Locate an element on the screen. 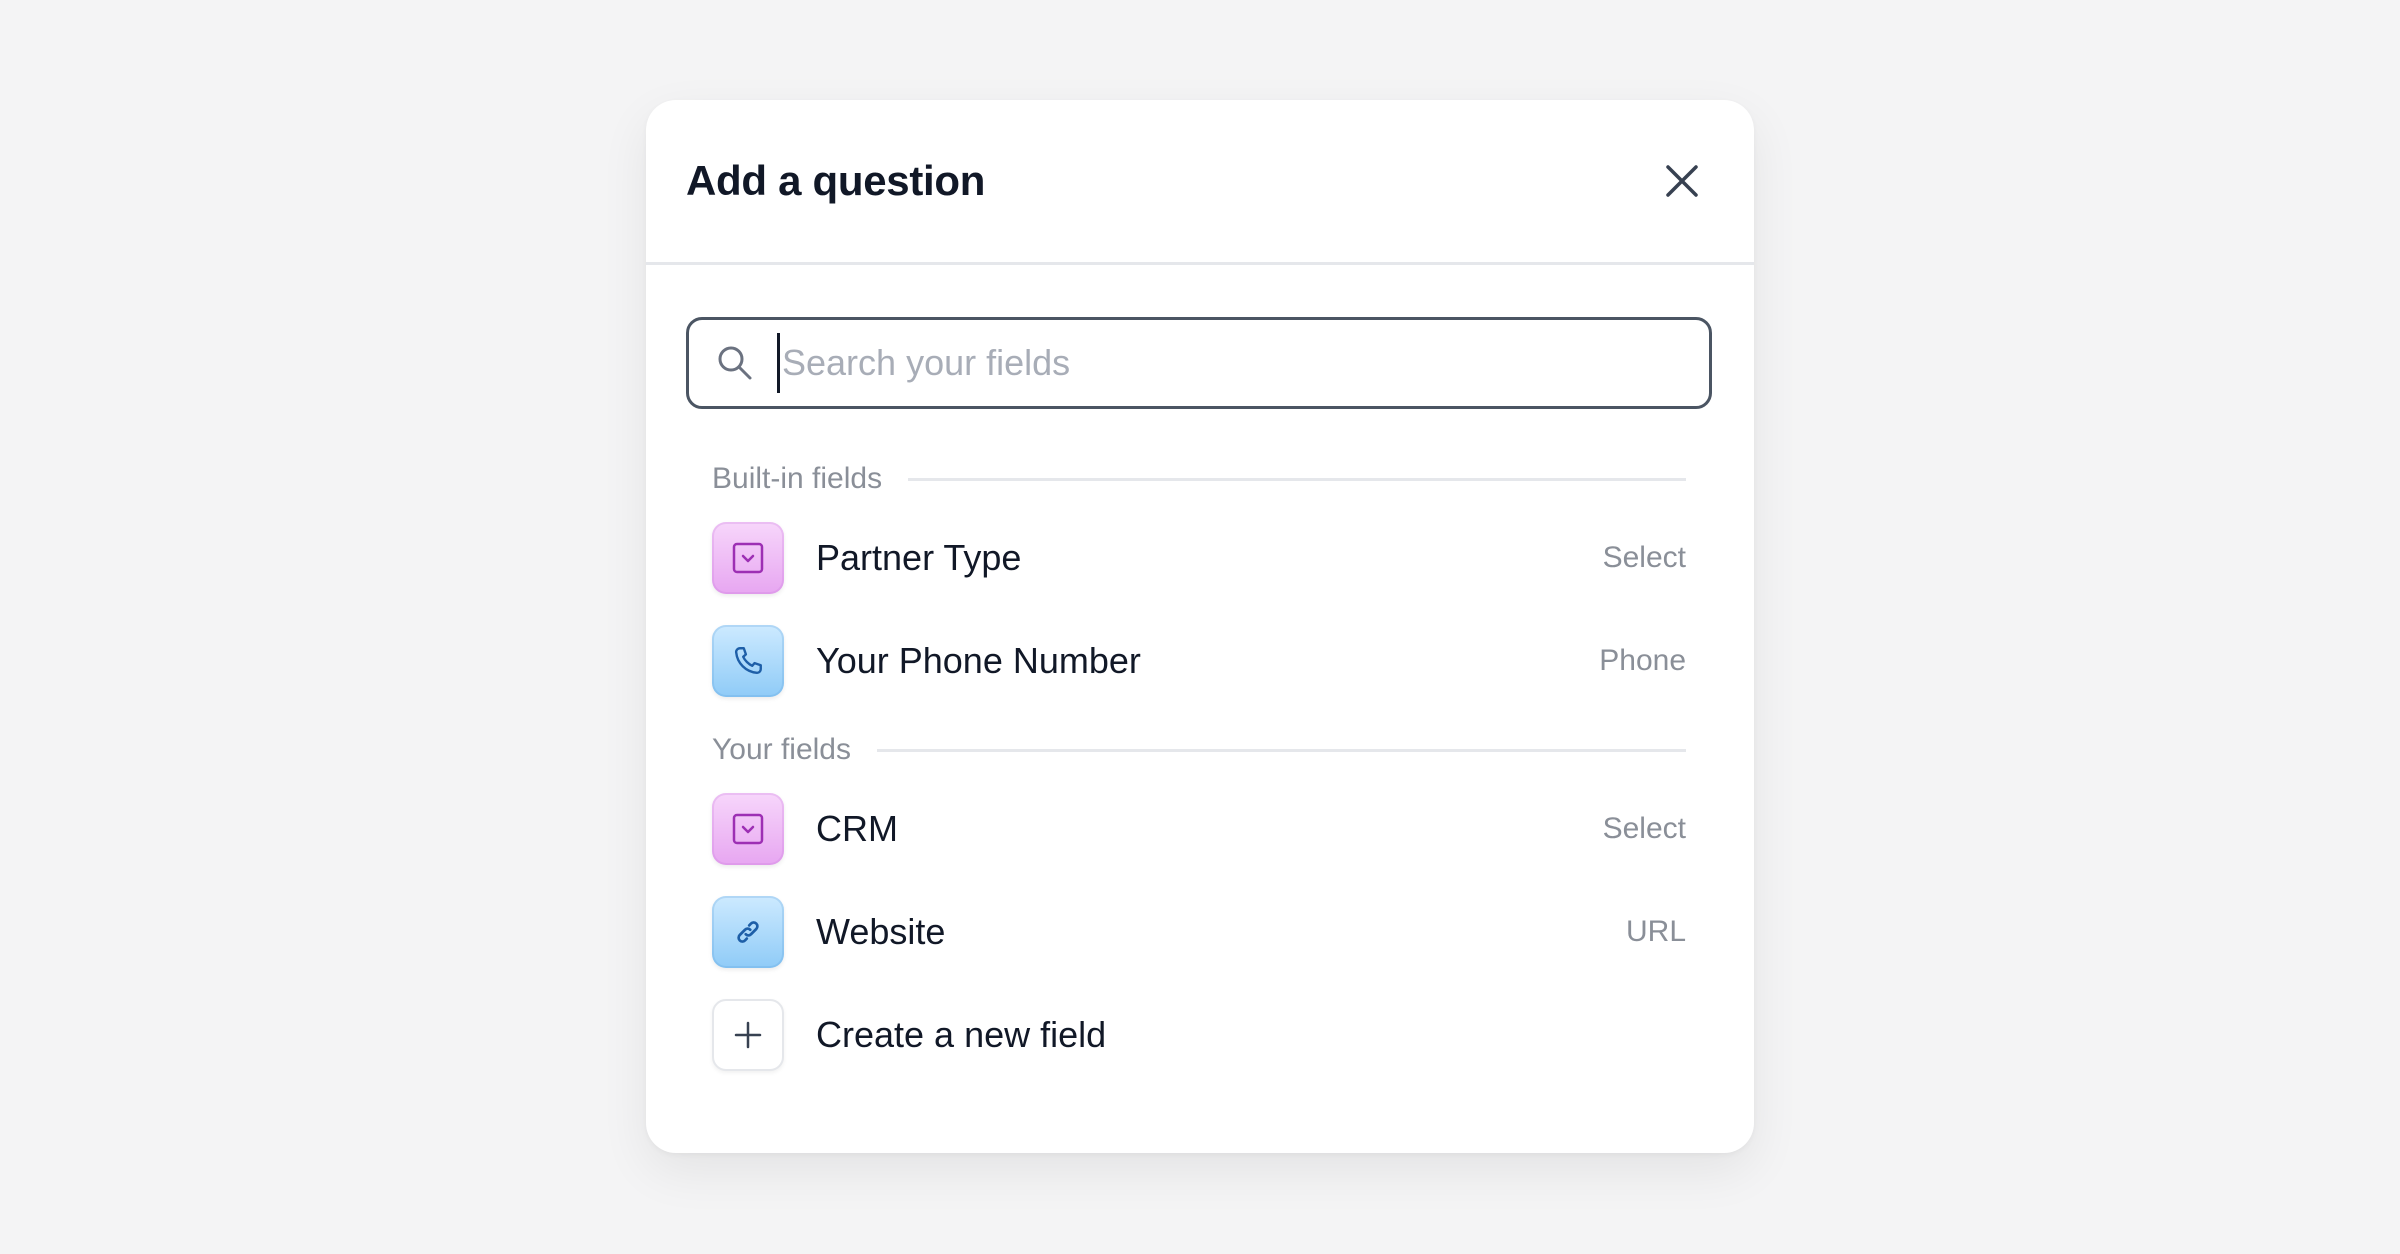  search-input is located at coordinates (1243, 363).